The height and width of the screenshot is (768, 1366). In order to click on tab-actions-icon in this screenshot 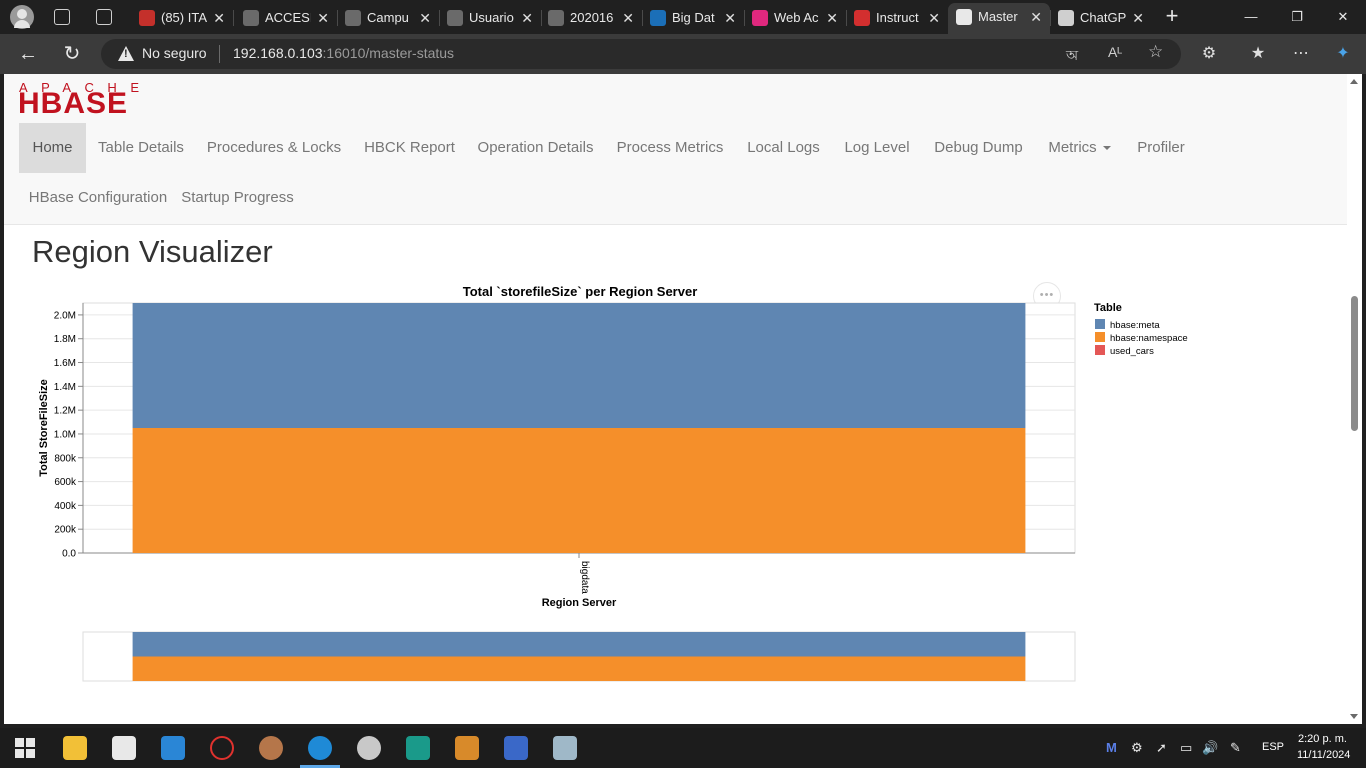, I will do `click(104, 17)`.